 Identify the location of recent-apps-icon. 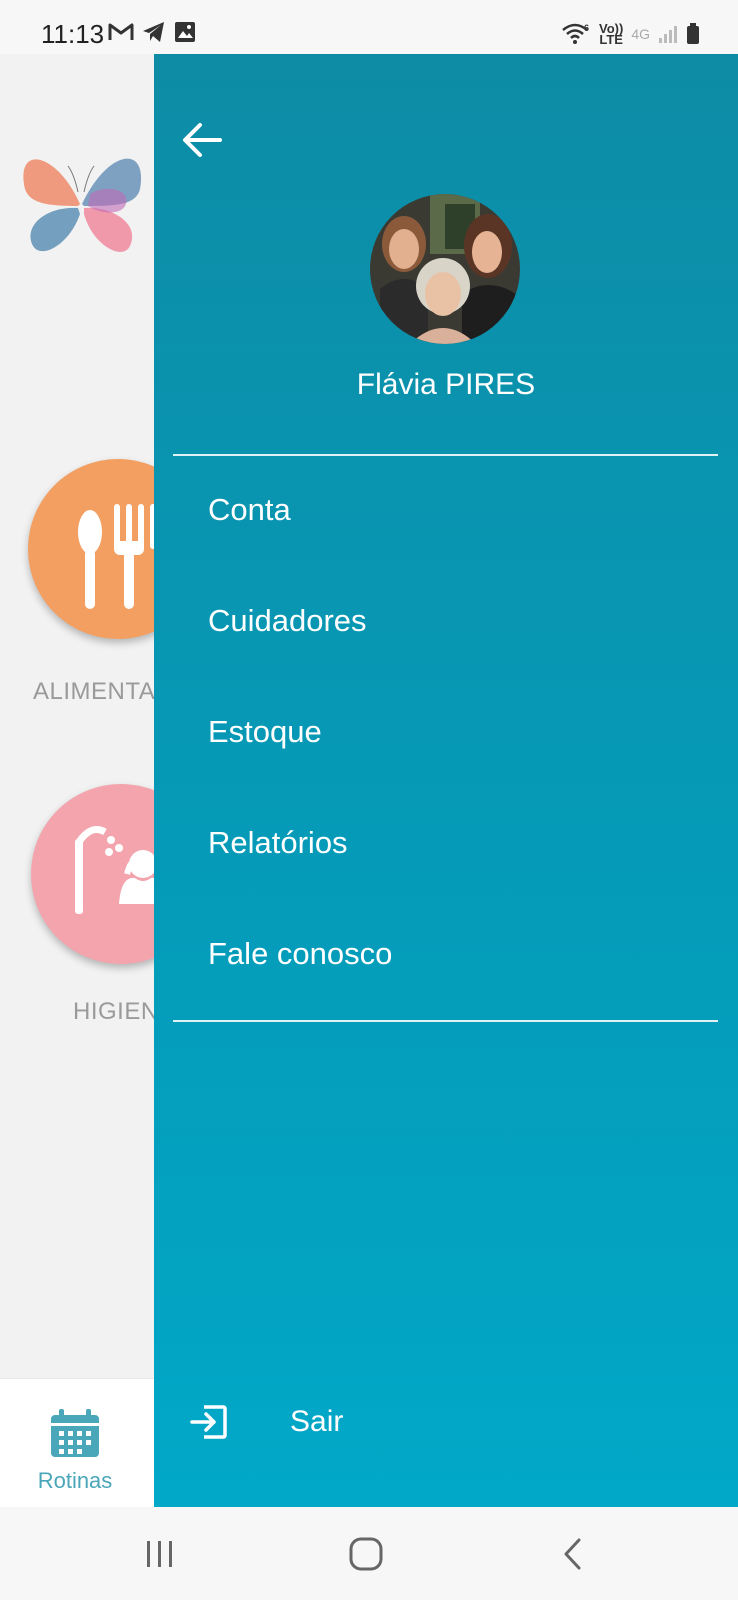
(159, 1554).